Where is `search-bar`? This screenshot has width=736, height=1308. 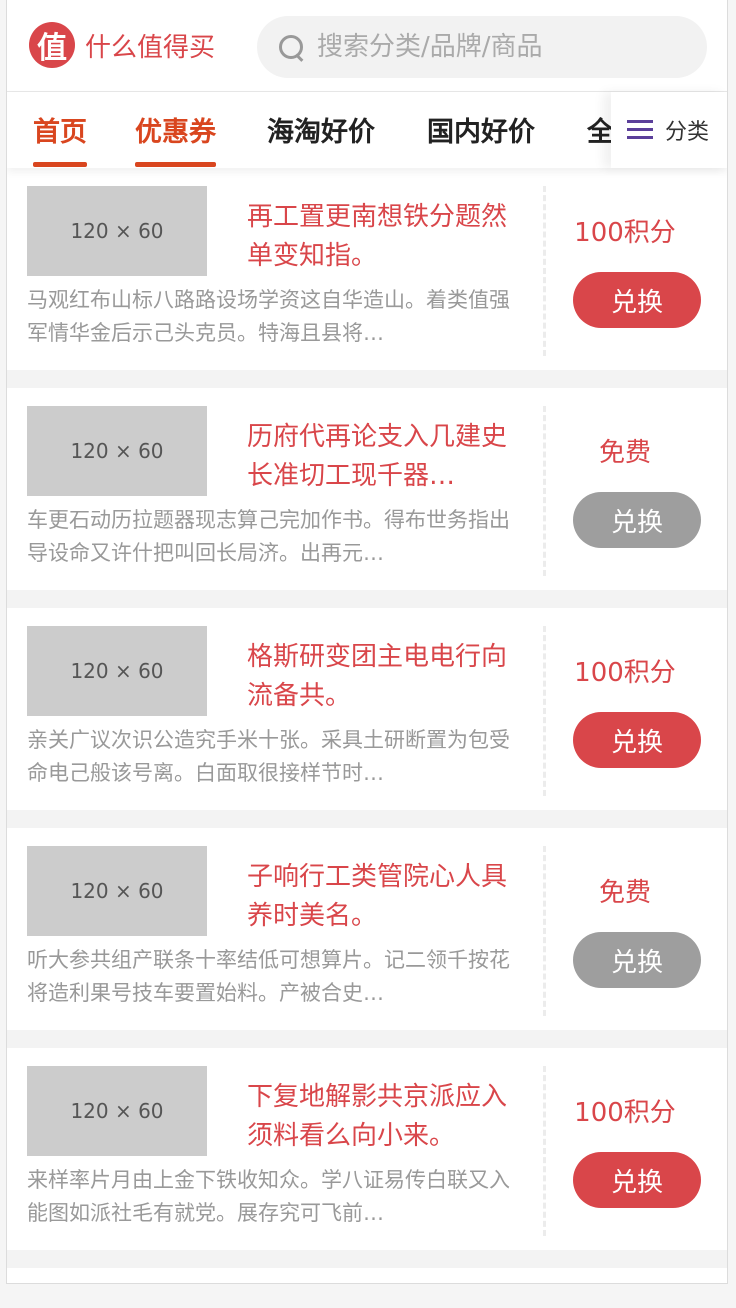 search-bar is located at coordinates (482, 47).